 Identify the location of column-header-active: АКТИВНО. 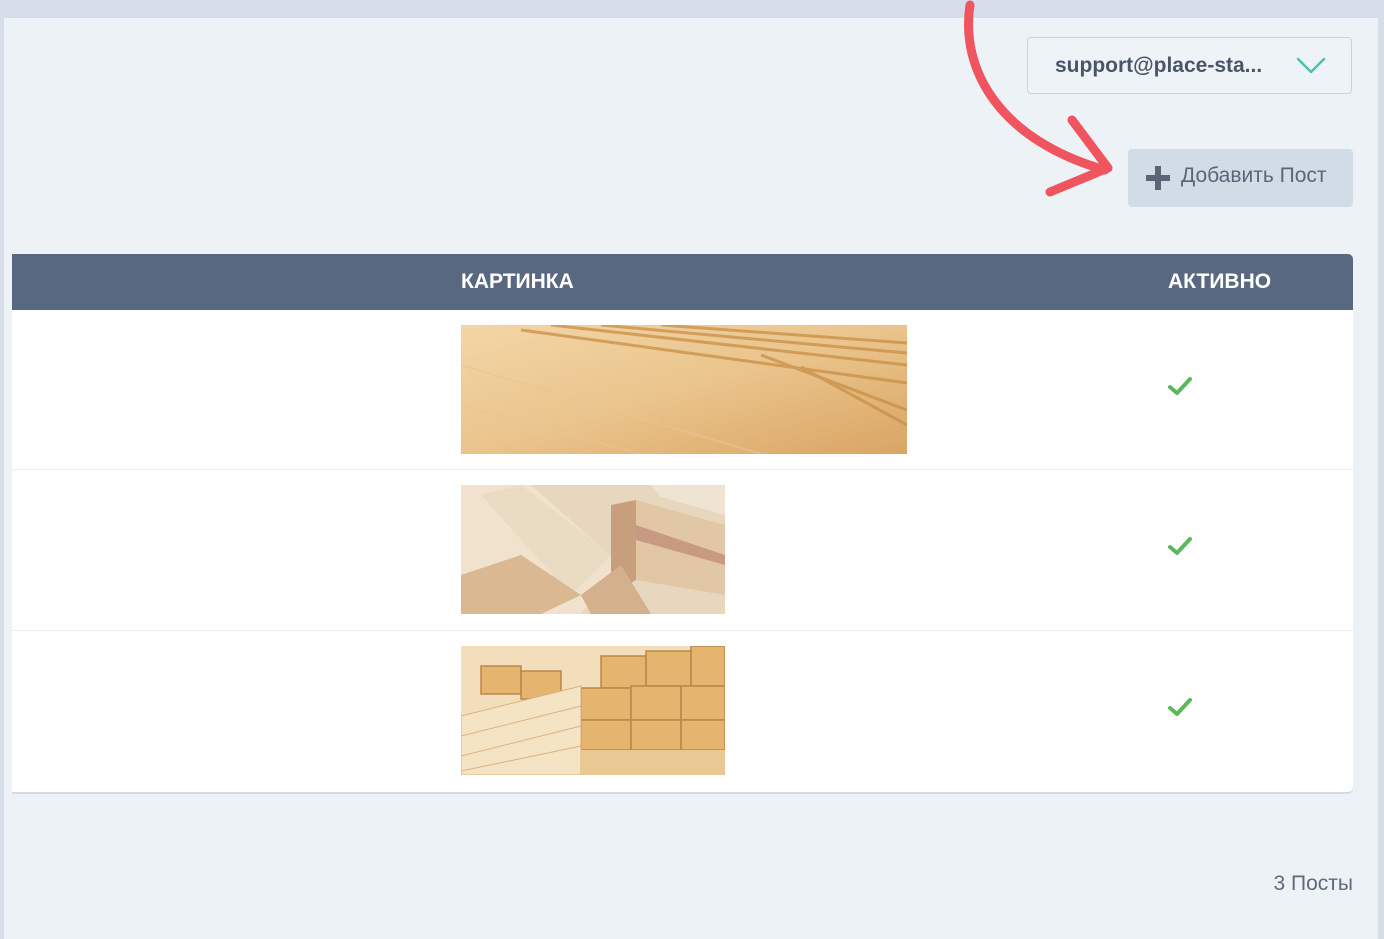
(1219, 282).